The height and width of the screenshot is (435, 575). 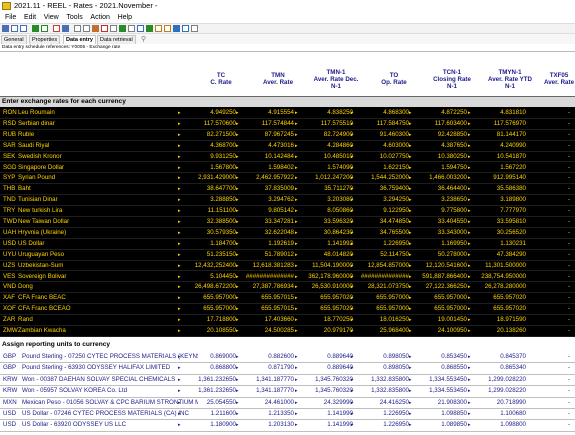 I want to click on unit-rate-cell-tc: 25.054550, so click(x=210, y=403).